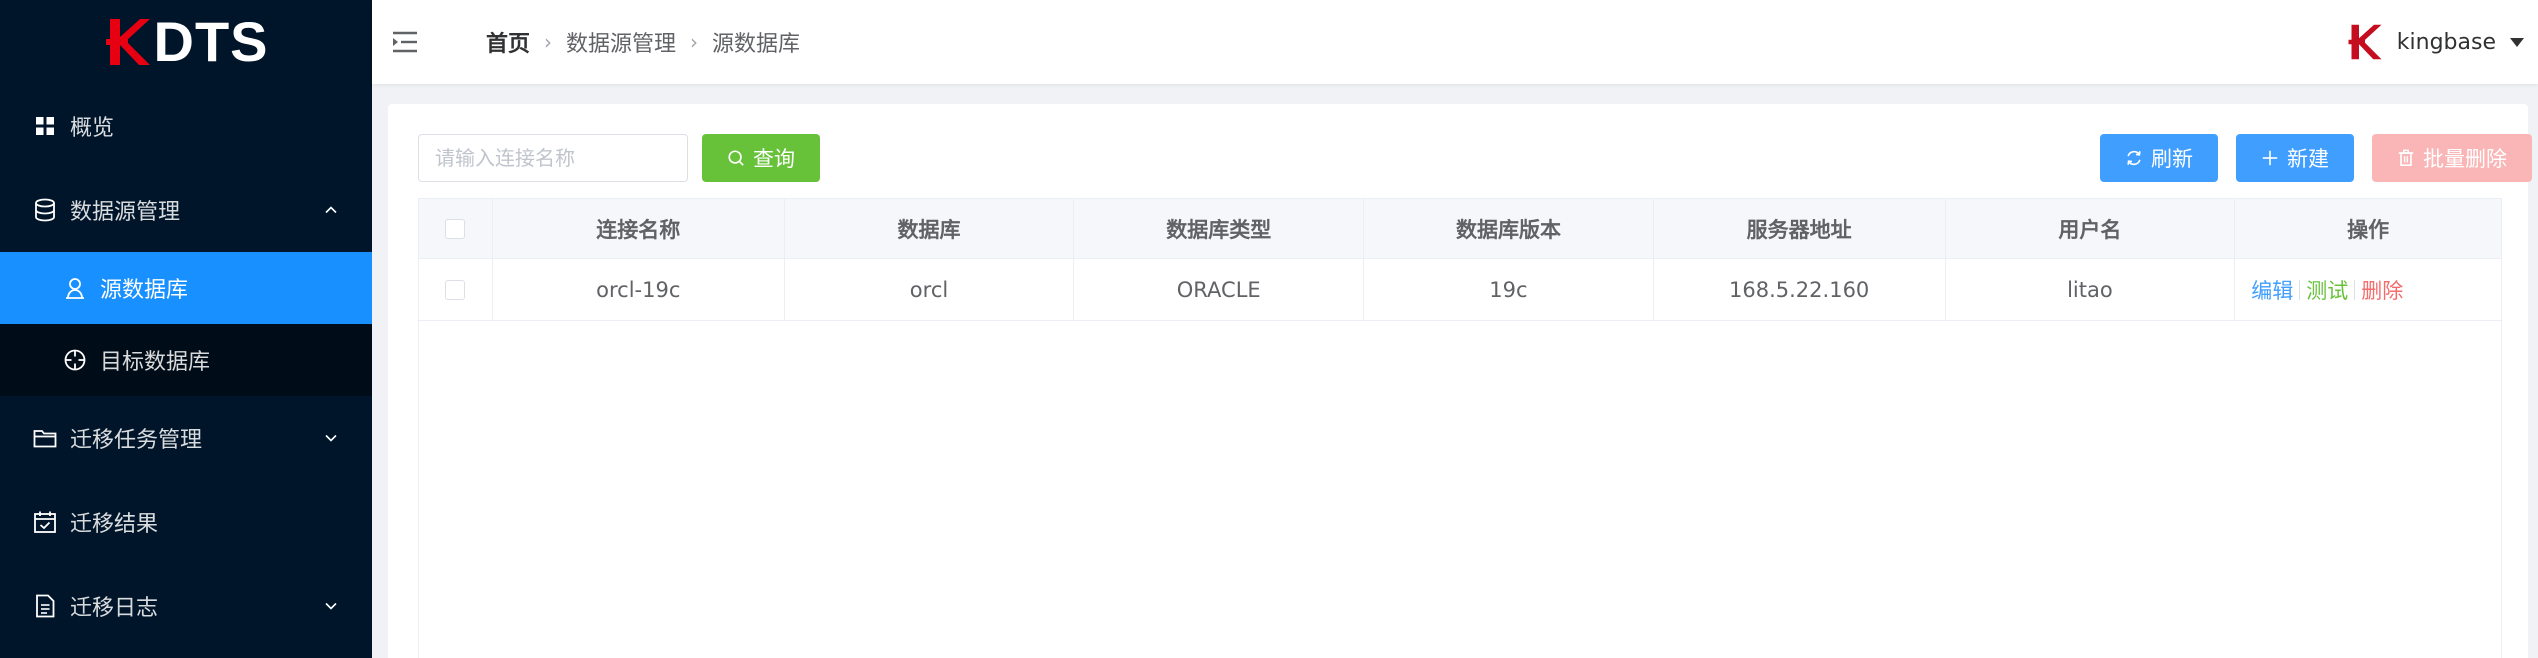  I want to click on sidebar-item-label: 迁移结果, so click(114, 524).